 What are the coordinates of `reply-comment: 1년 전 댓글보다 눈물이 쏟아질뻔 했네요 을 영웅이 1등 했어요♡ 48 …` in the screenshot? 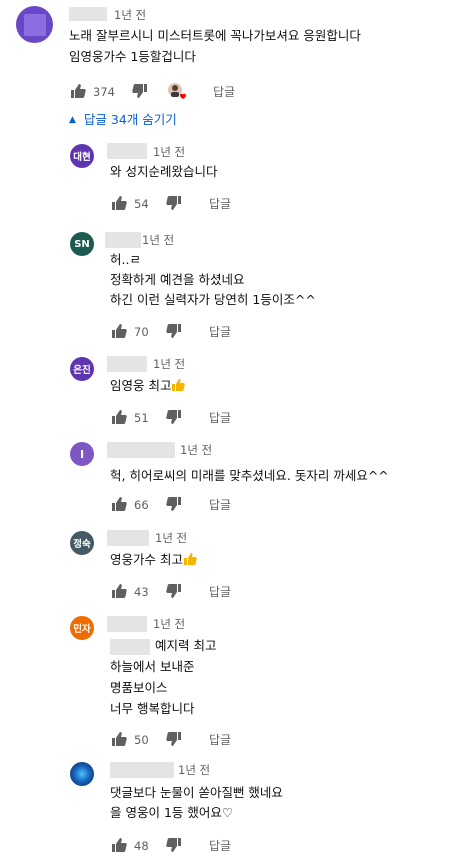 It's located at (235, 806).